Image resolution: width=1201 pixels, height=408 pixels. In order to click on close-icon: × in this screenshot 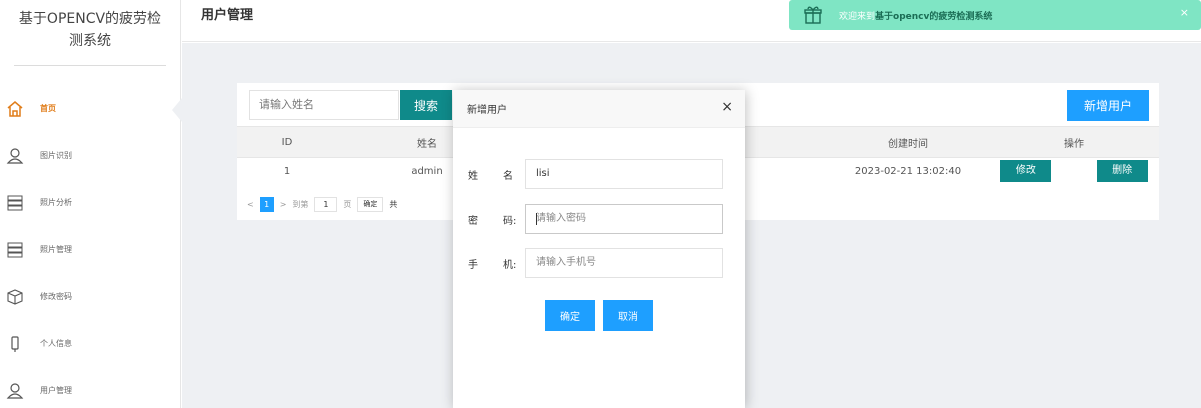, I will do `click(727, 107)`.